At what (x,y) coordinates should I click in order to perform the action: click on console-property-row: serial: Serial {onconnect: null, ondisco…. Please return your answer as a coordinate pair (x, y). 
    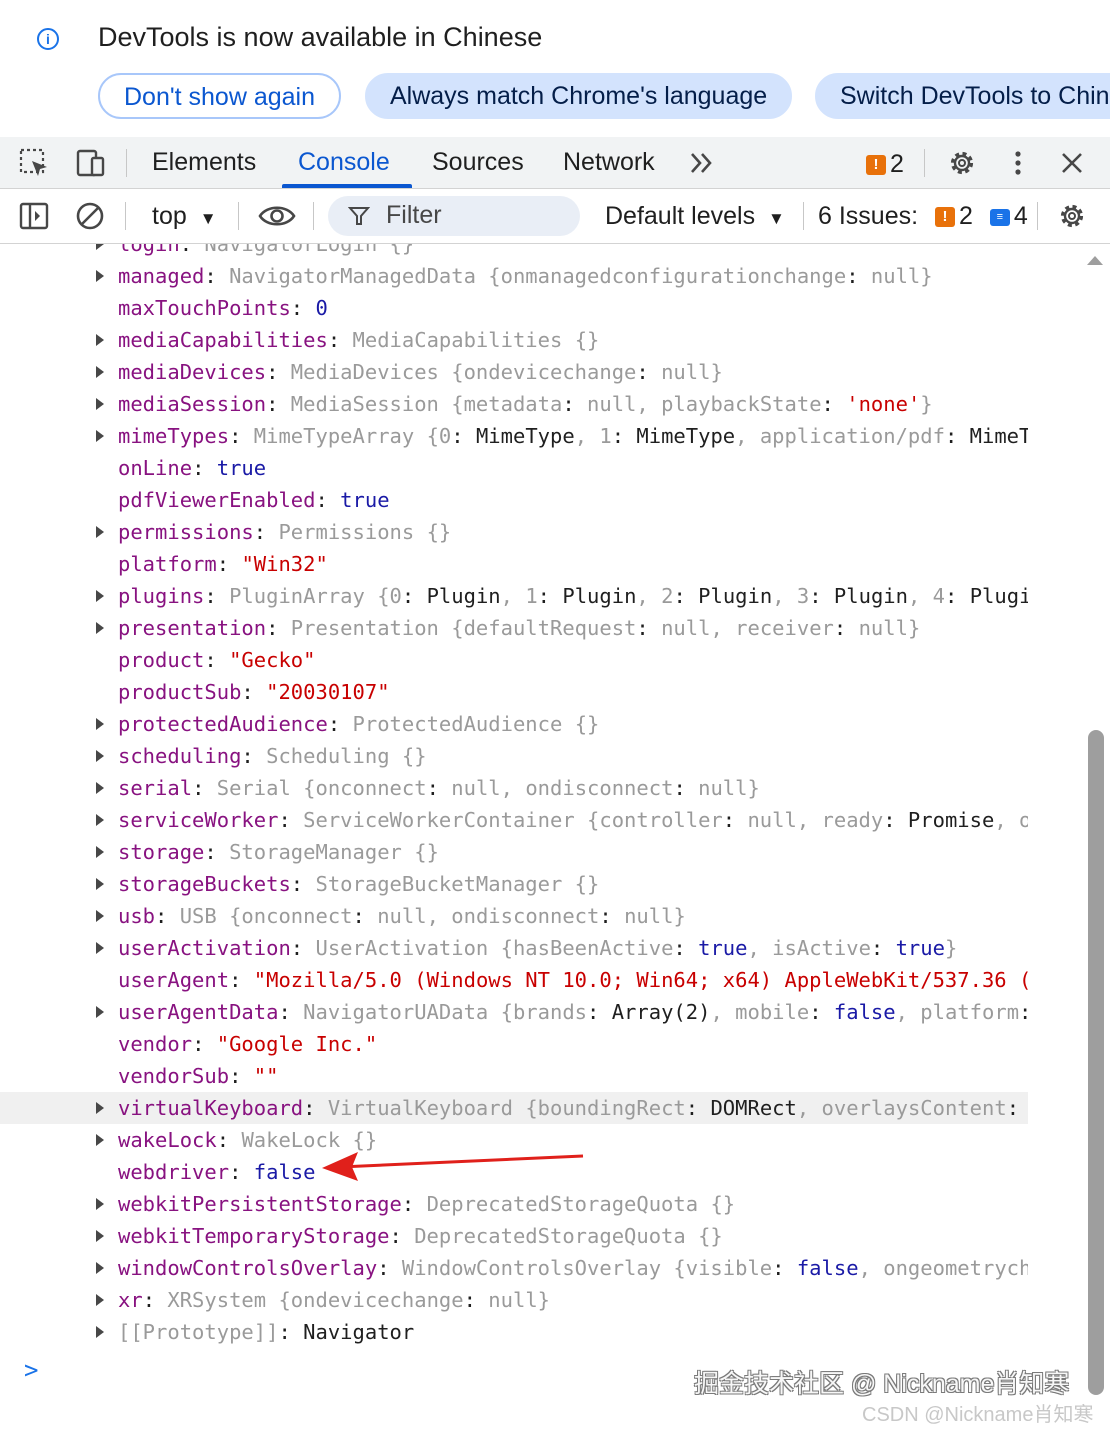
    Looking at the image, I should click on (514, 788).